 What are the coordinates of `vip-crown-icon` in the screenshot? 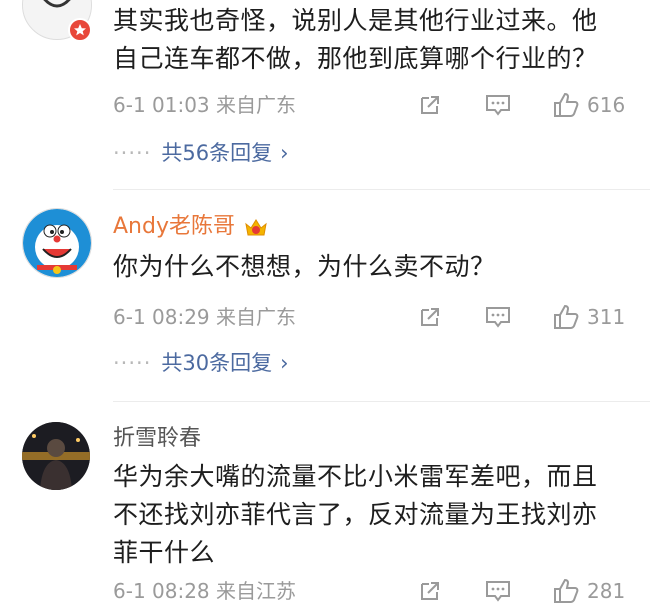 It's located at (256, 227).